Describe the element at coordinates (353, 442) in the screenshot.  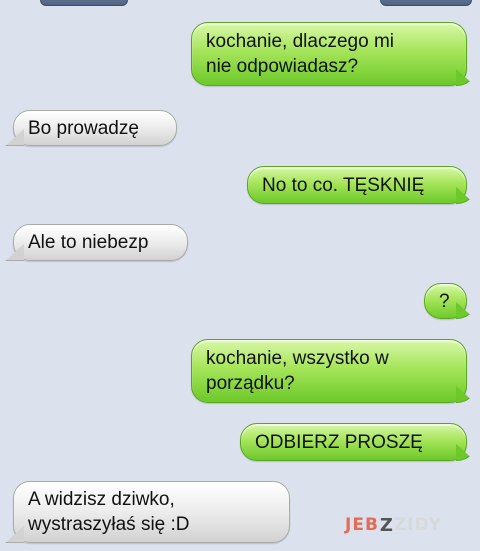
I see `message-sent: ODBIERZ PROSZĘ` at that location.